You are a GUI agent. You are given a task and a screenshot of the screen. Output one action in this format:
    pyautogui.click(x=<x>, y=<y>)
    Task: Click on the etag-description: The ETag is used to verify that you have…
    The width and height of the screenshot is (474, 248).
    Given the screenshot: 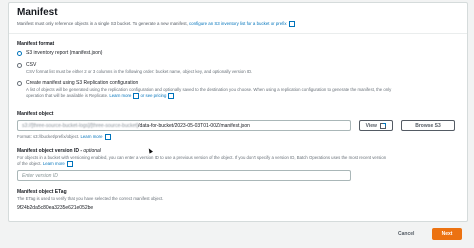 What is the action you would take?
    pyautogui.click(x=90, y=198)
    